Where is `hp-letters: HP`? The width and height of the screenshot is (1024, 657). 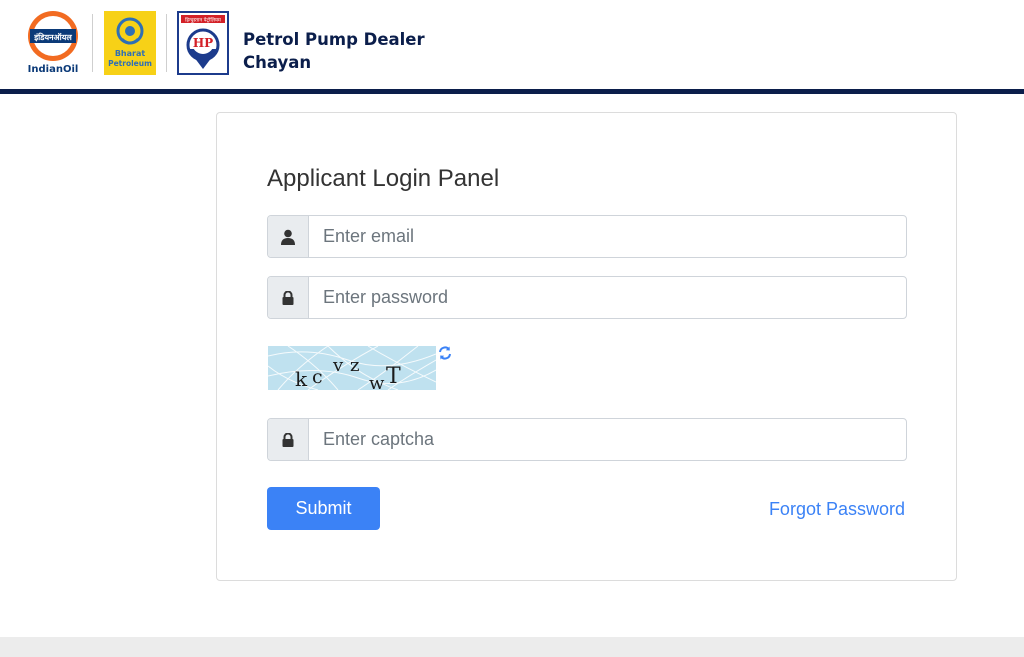
hp-letters: HP is located at coordinates (203, 43).